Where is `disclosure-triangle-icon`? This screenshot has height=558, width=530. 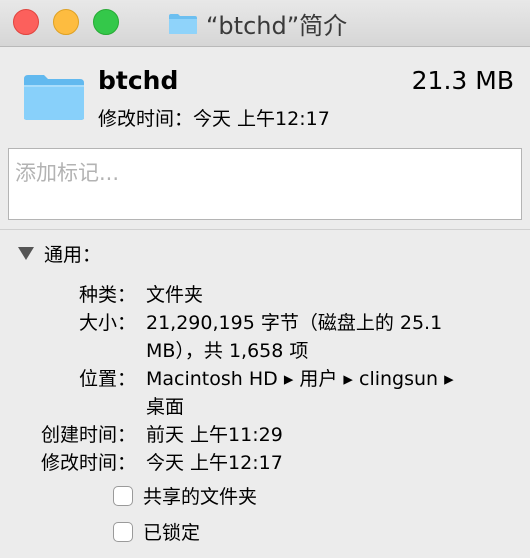
disclosure-triangle-icon is located at coordinates (26, 253).